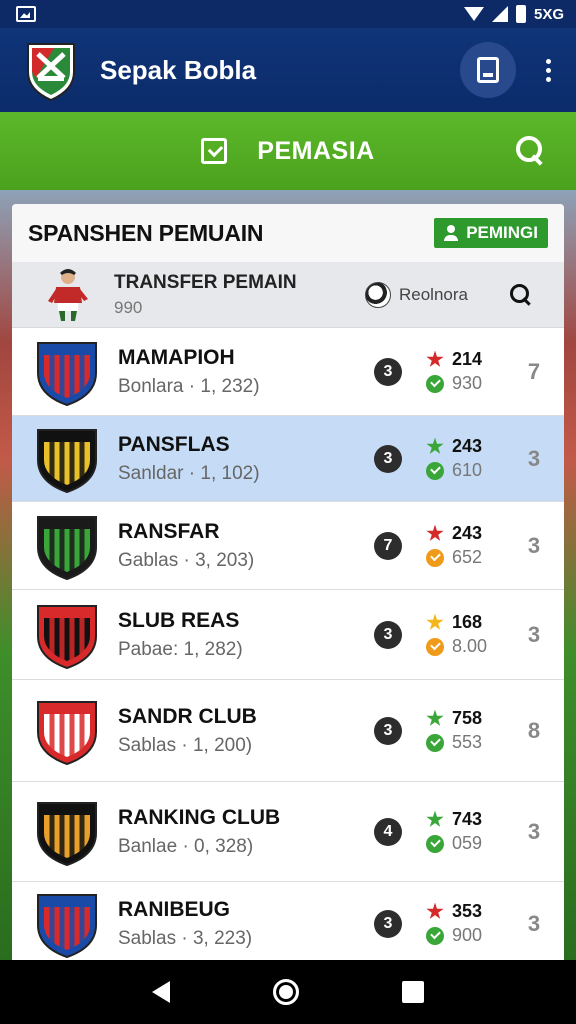 This screenshot has width=576, height=1024. What do you see at coordinates (26, 14) in the screenshot?
I see `image-notification-icon` at bounding box center [26, 14].